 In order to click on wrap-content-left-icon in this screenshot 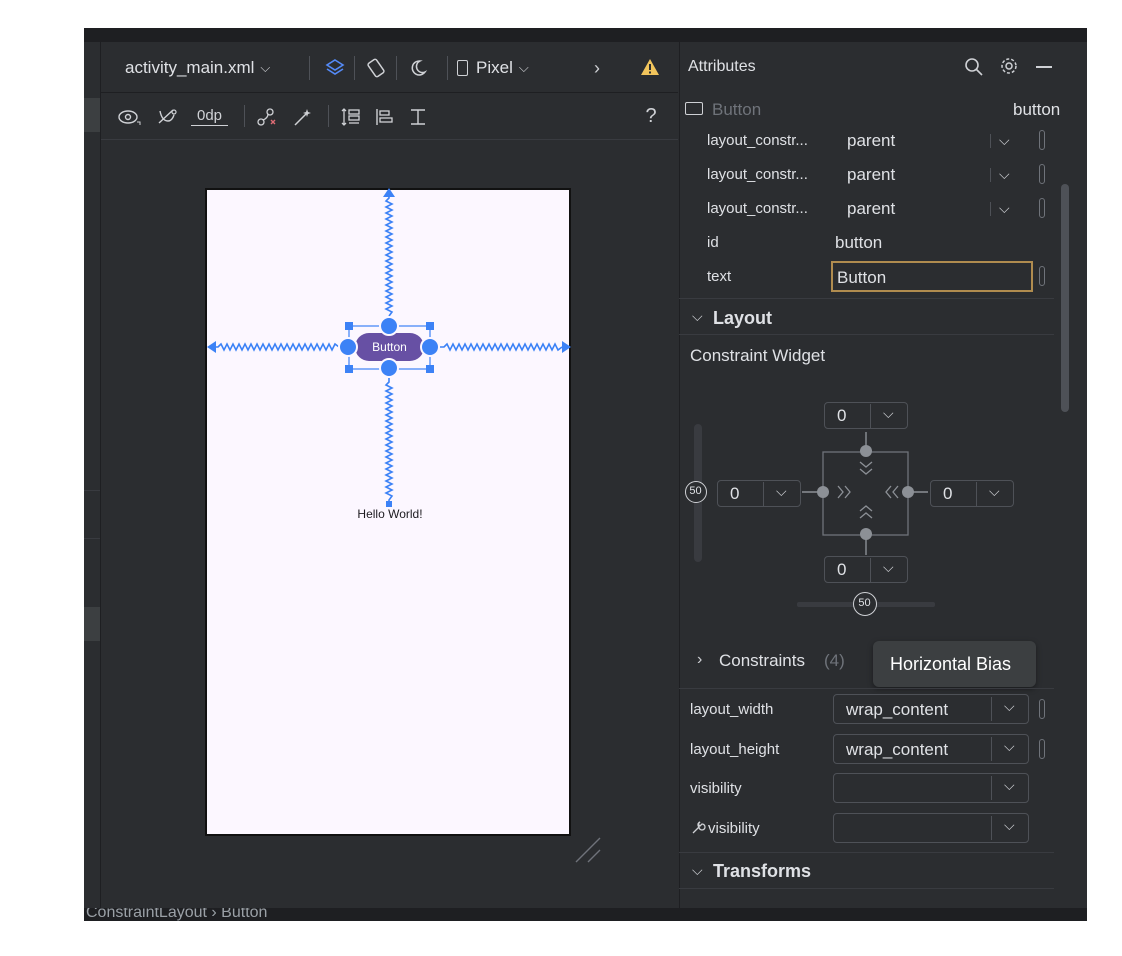, I will do `click(844, 492)`.